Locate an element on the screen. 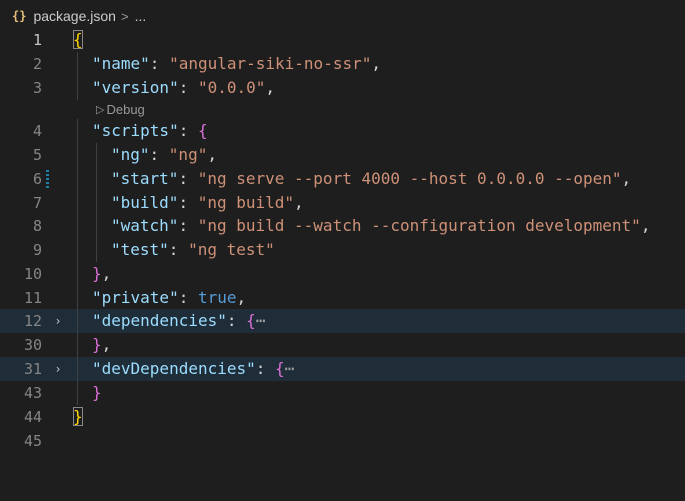 The height and width of the screenshot is (501, 685). json-key: "version" is located at coordinates (135, 87).